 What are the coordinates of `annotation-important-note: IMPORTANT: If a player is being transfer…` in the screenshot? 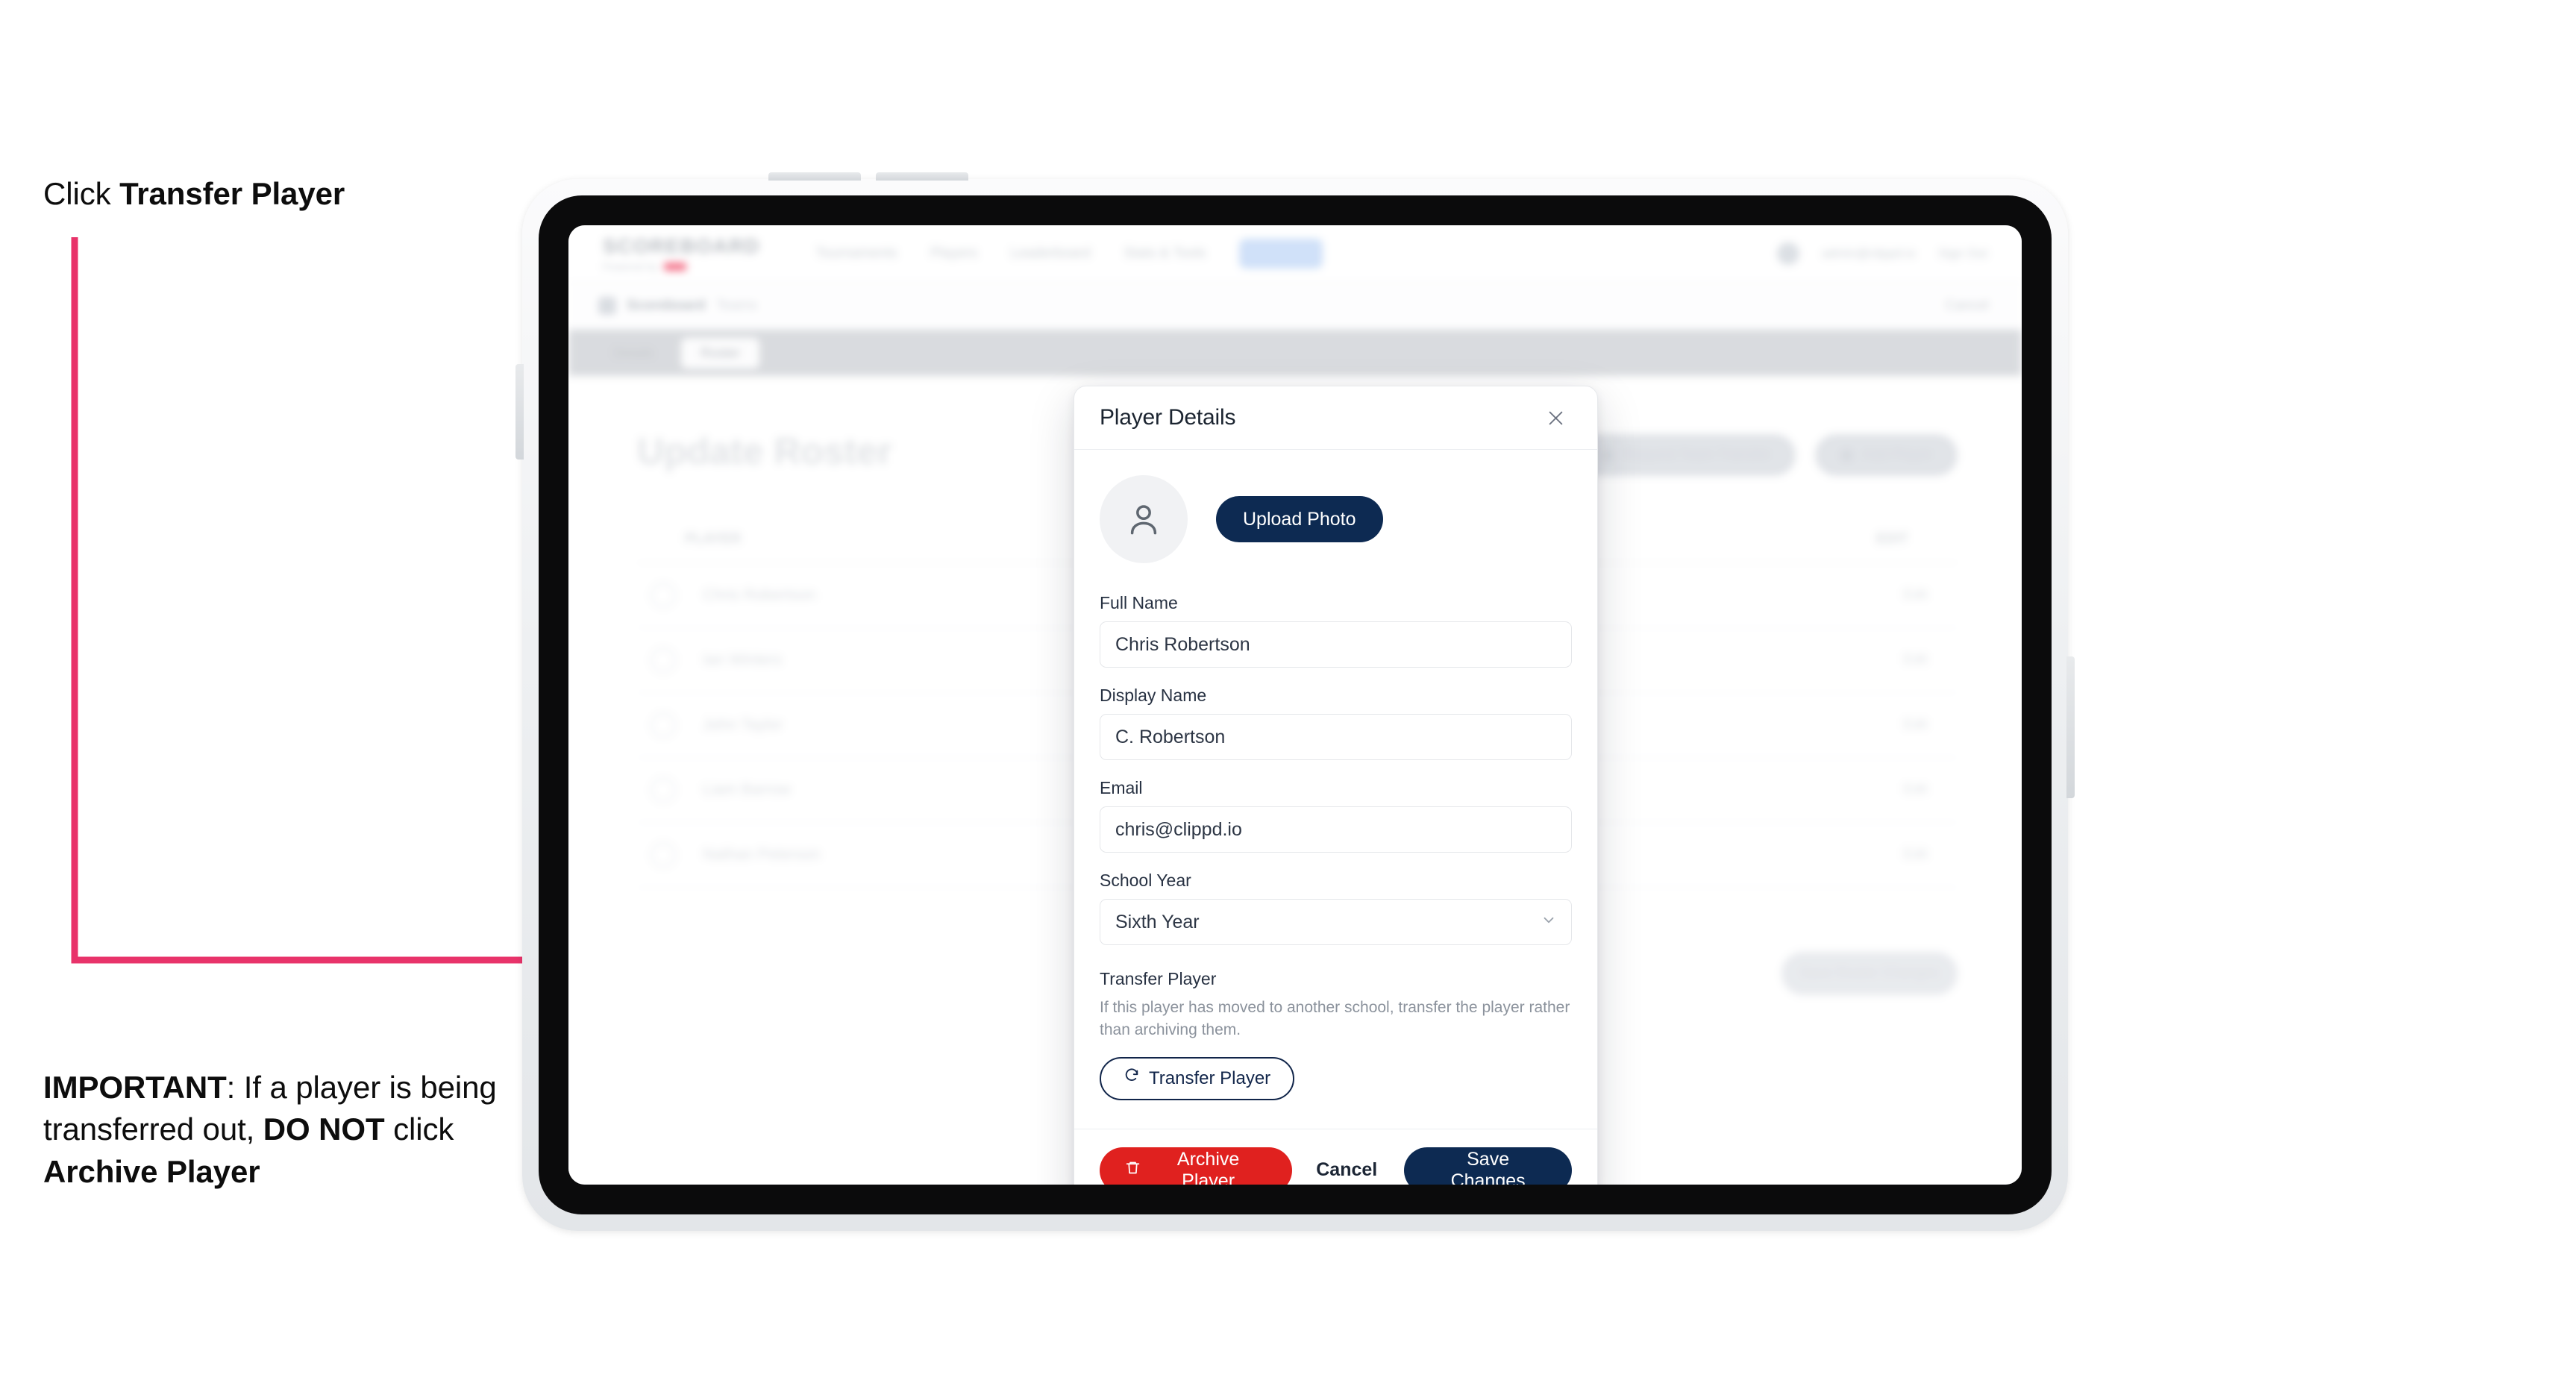 It's located at (274, 1130).